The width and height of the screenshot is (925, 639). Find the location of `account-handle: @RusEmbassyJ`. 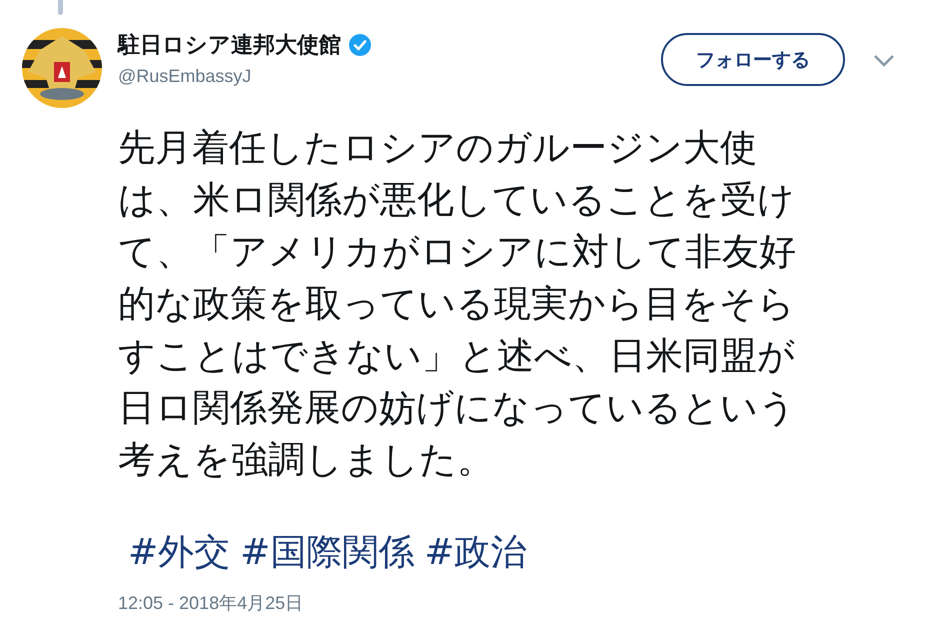

account-handle: @RusEmbassyJ is located at coordinates (244, 76).